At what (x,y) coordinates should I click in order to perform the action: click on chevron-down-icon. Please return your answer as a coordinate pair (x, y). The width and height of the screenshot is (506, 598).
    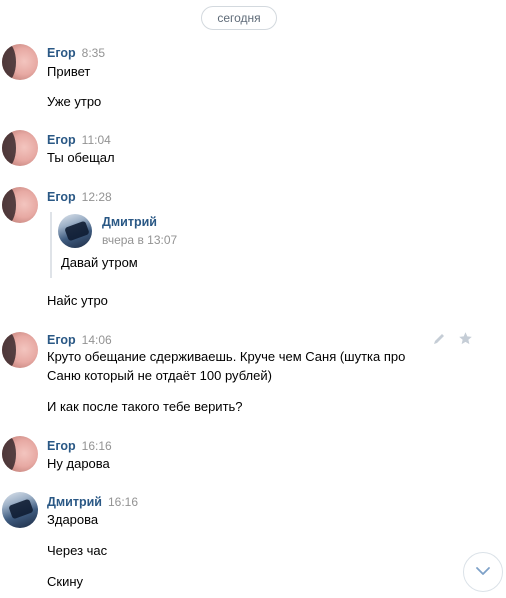
    Looking at the image, I should click on (483, 572).